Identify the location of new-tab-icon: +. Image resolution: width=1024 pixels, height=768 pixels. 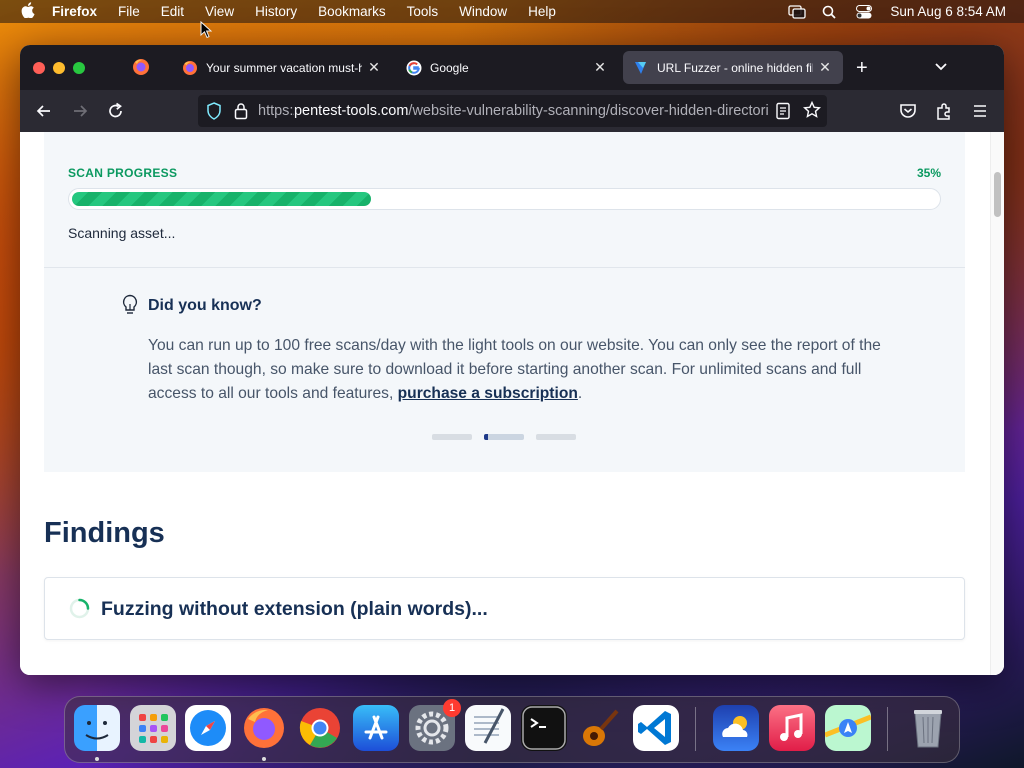
(862, 68).